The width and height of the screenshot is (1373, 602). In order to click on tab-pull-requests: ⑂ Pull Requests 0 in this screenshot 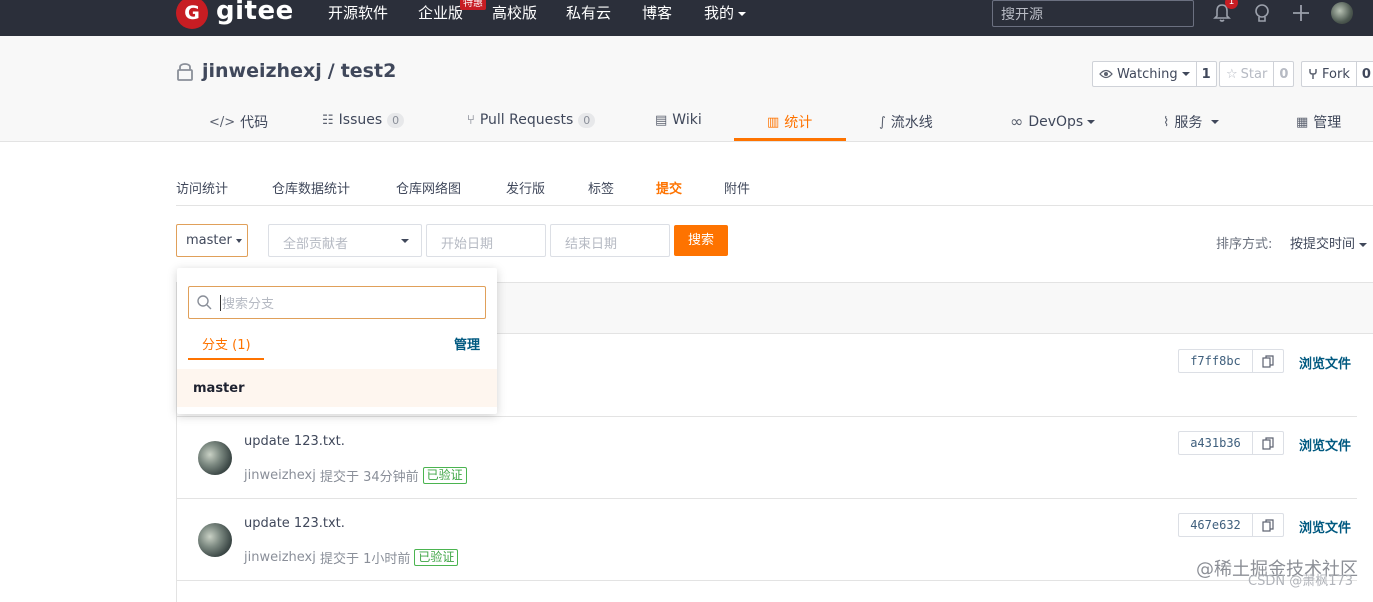, I will do `click(531, 120)`.